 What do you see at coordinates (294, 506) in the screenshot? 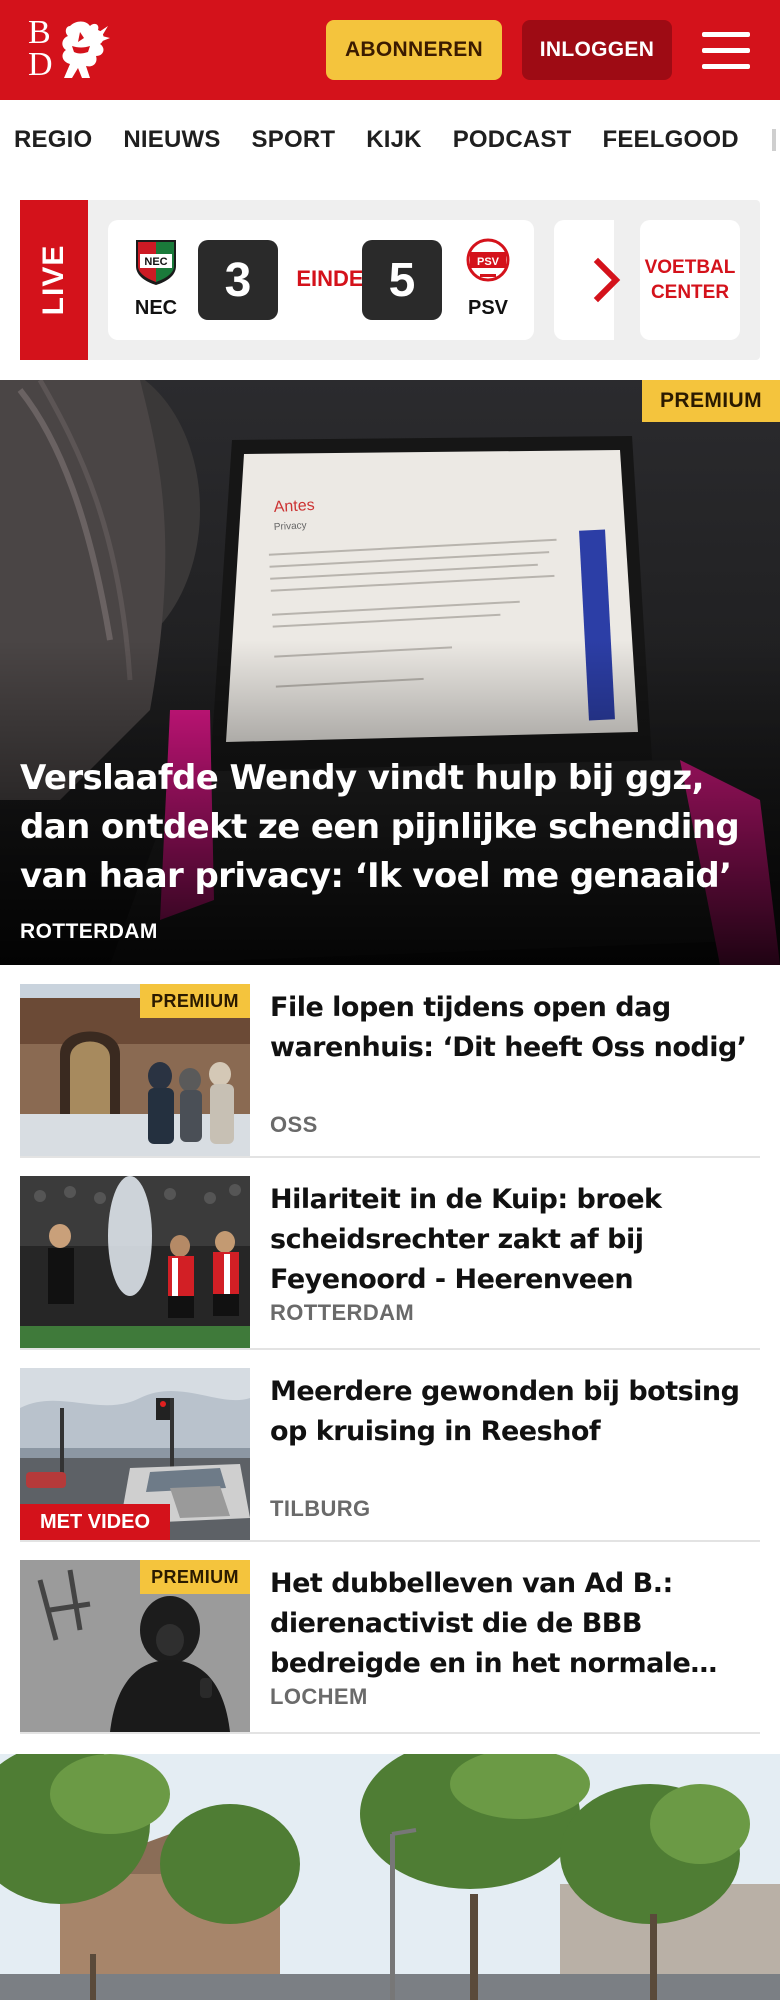
I see `hero-screen-heading: Antes` at bounding box center [294, 506].